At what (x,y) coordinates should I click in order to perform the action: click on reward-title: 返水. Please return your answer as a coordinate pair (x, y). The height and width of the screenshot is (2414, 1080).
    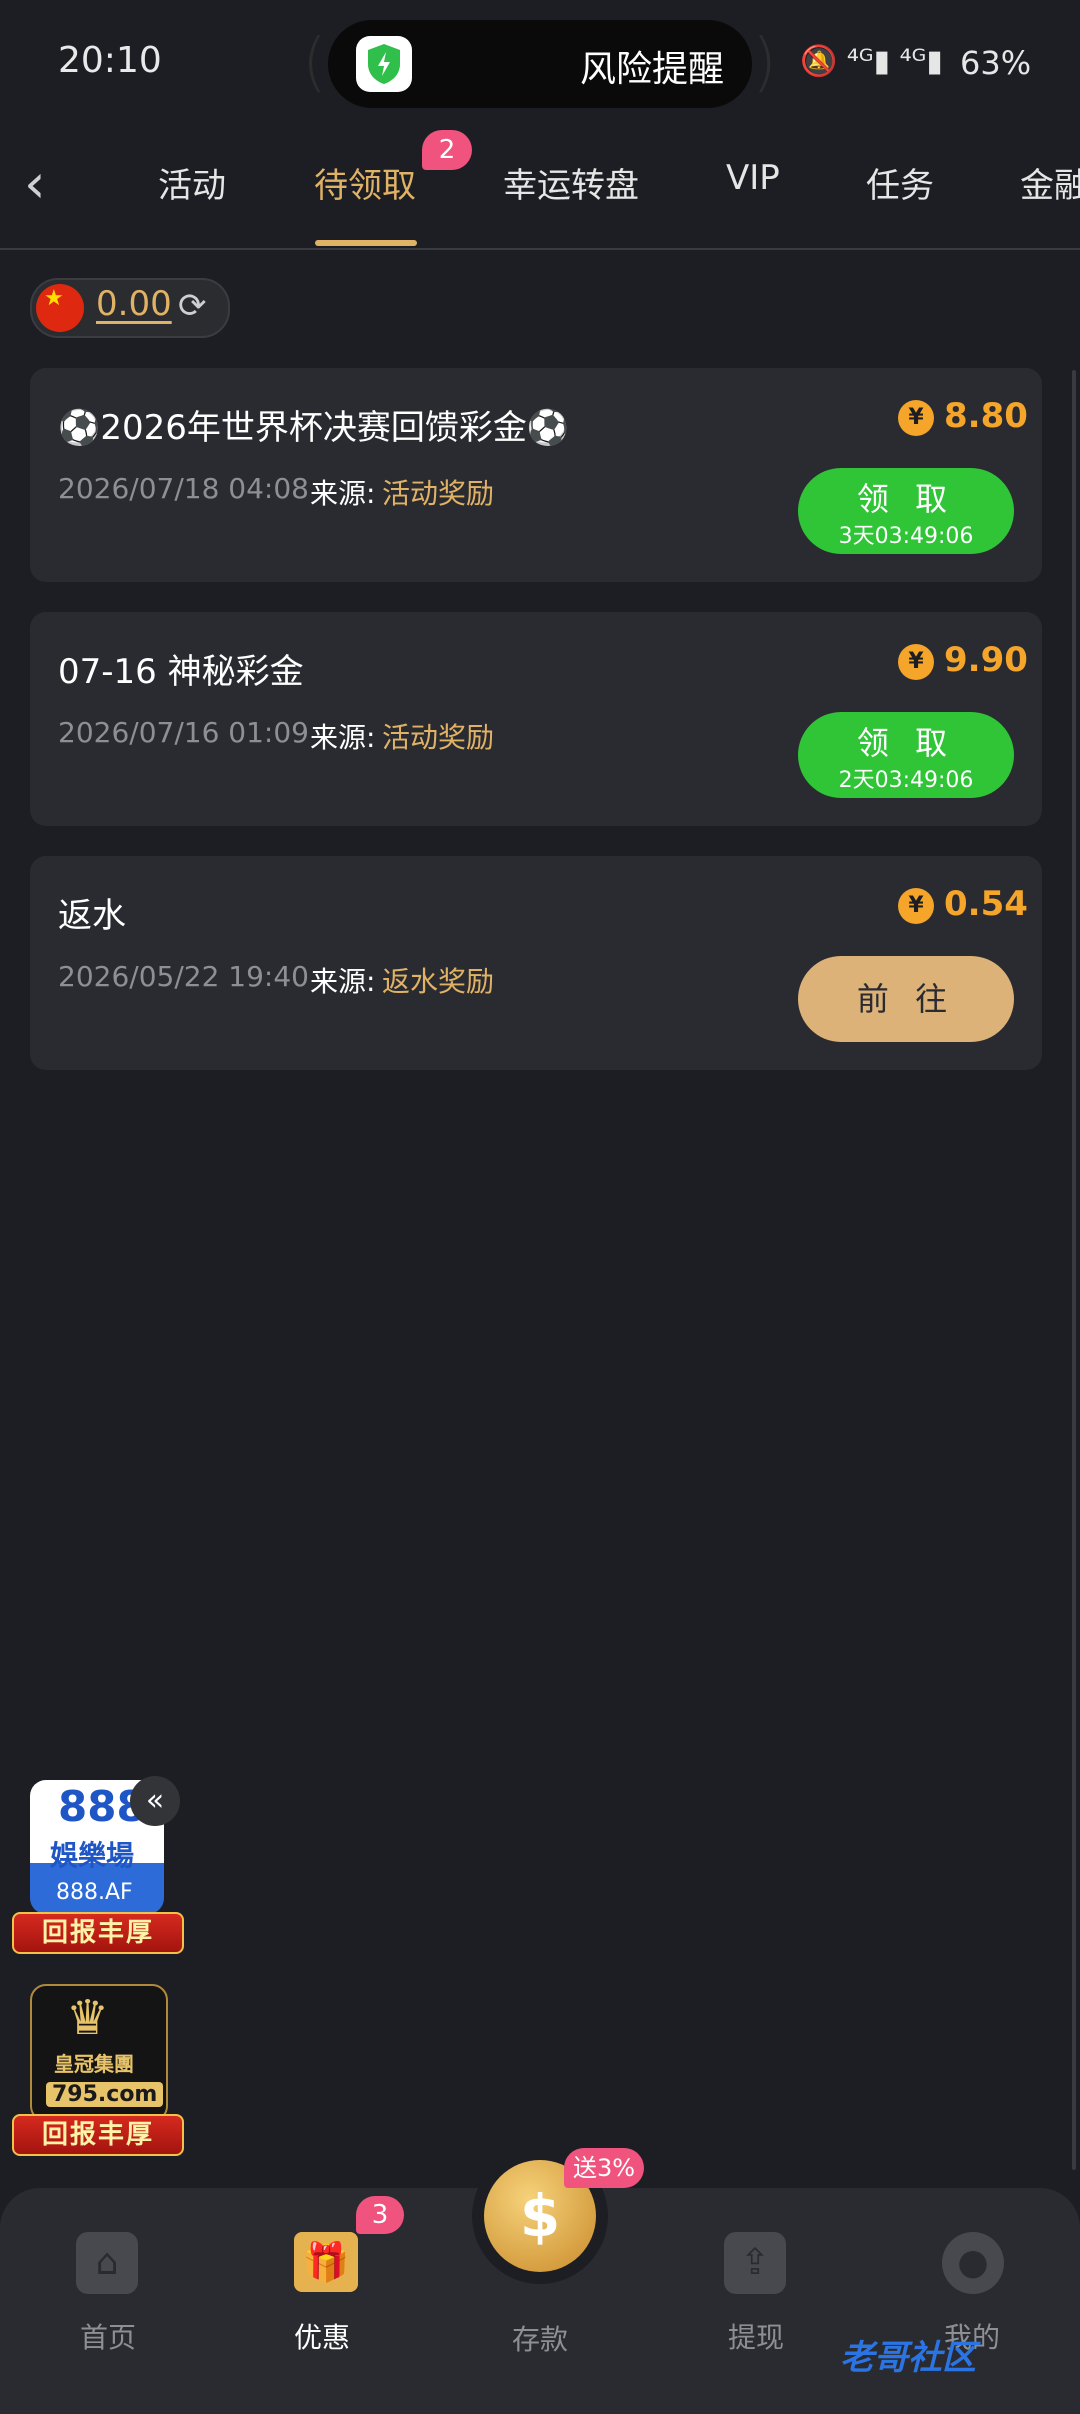
    Looking at the image, I should click on (92, 916).